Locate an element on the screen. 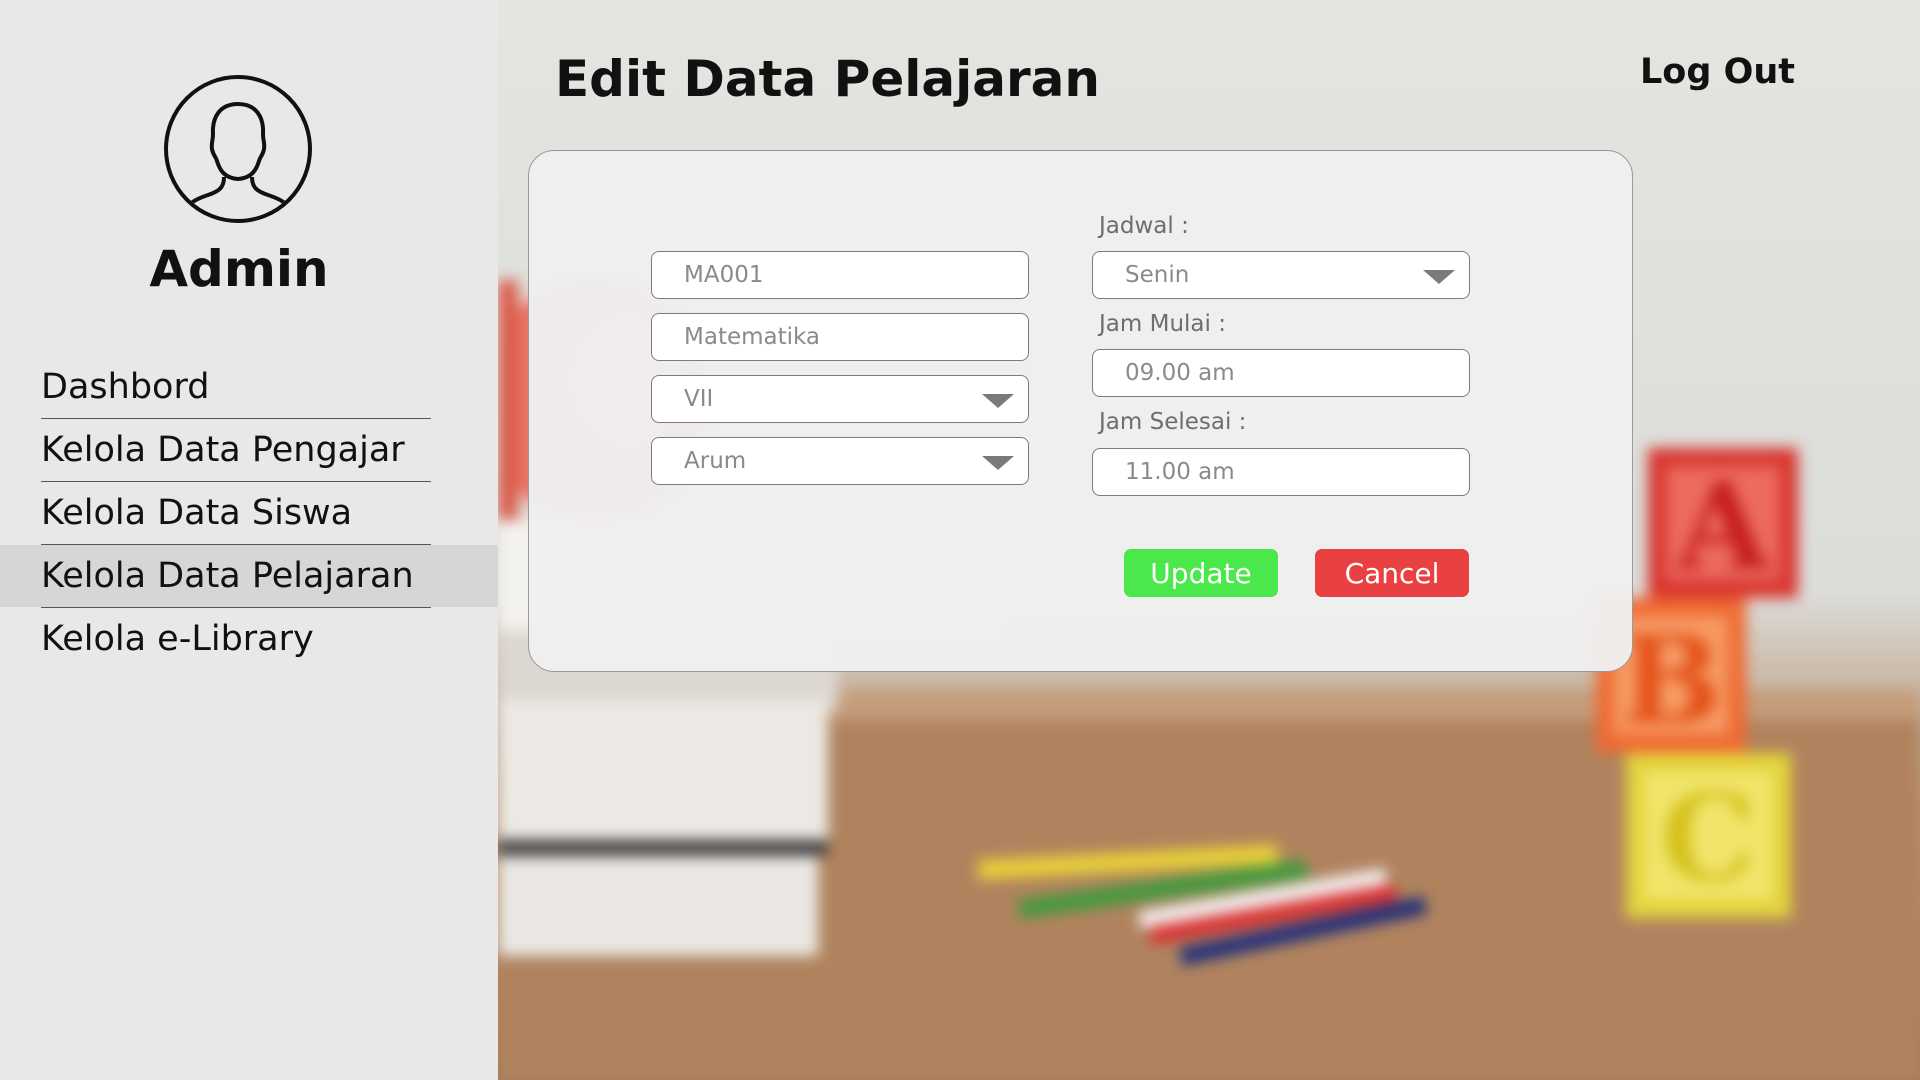 This screenshot has height=1080, width=1920. jadwal-label: Jadwal : is located at coordinates (1144, 226).